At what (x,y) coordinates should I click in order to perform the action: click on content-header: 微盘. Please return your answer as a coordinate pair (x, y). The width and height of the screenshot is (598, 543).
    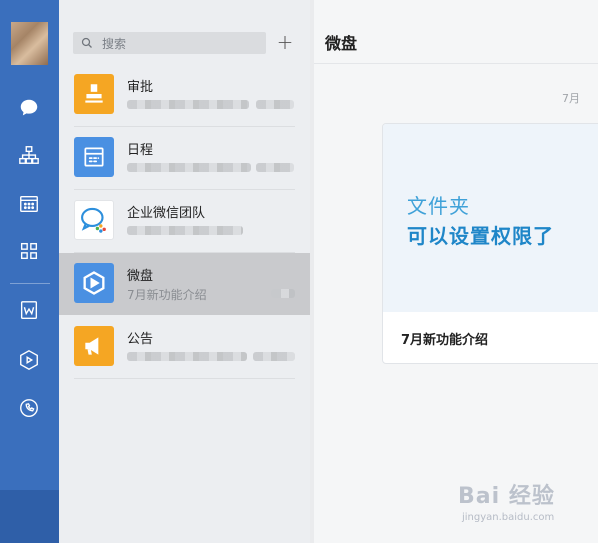
    Looking at the image, I should click on (454, 32).